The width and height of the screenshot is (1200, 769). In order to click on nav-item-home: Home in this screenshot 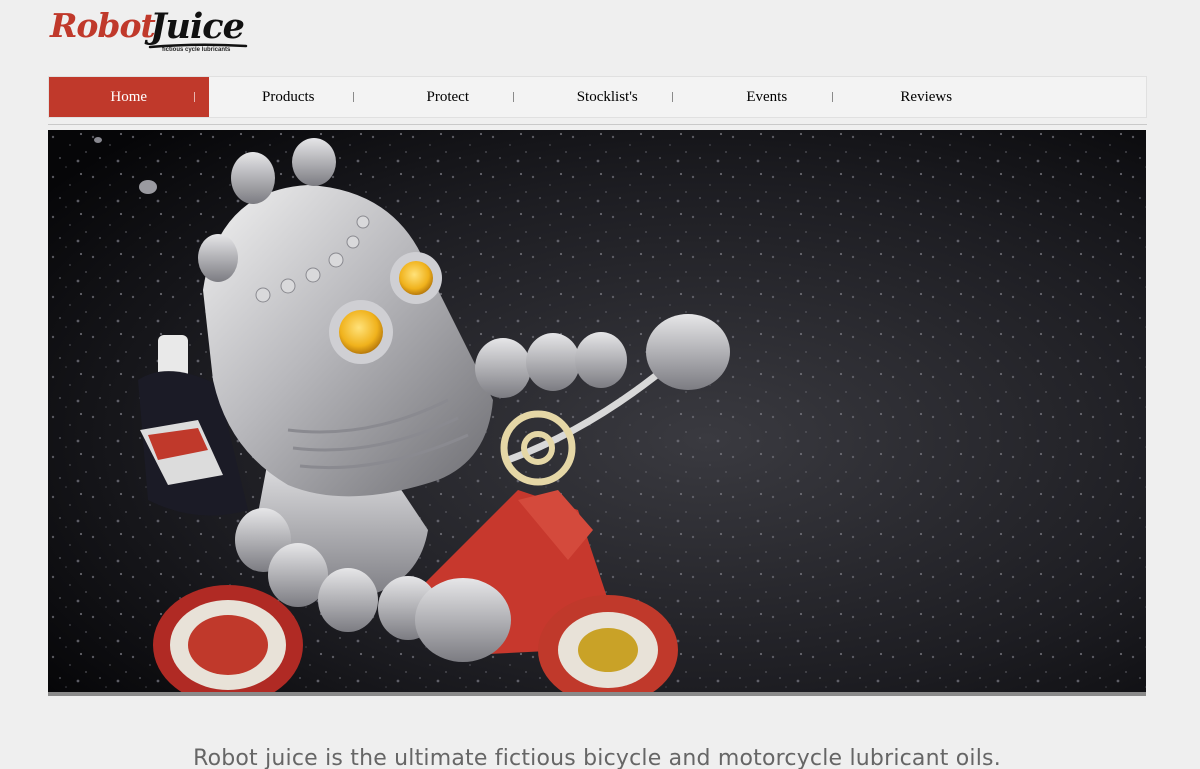, I will do `click(129, 97)`.